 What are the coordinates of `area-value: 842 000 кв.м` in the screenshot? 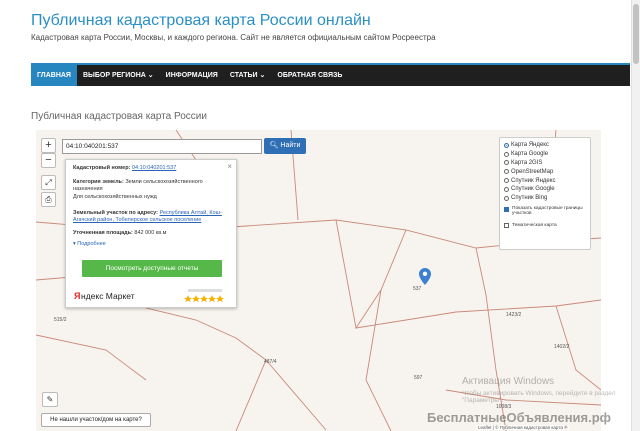 It's located at (150, 233).